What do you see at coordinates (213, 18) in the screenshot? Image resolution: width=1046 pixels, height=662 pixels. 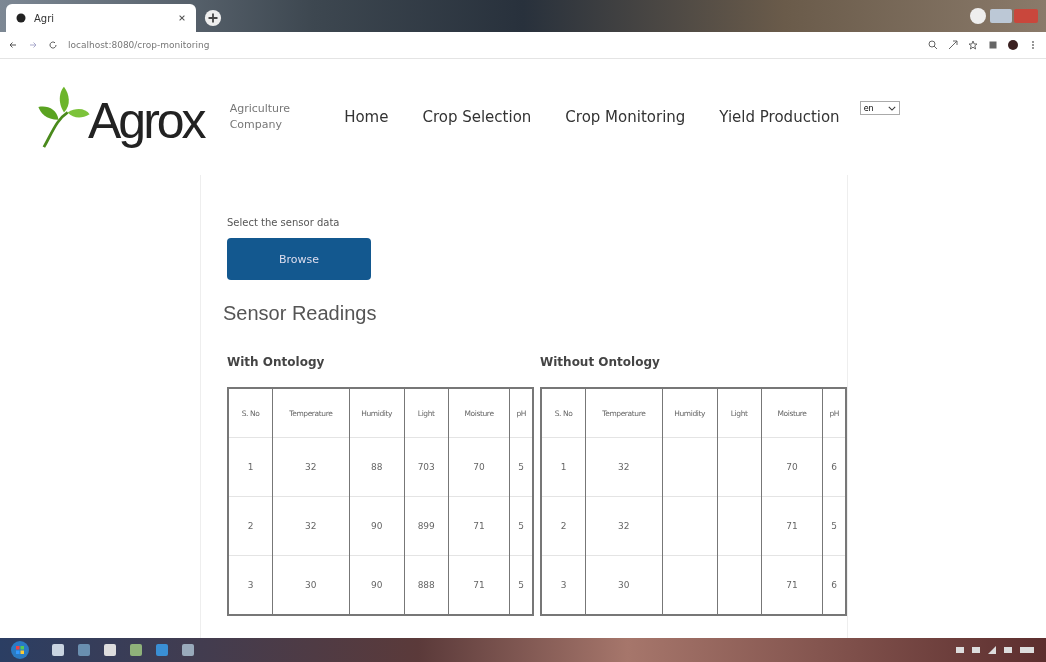 I see `new-tab-icon` at bounding box center [213, 18].